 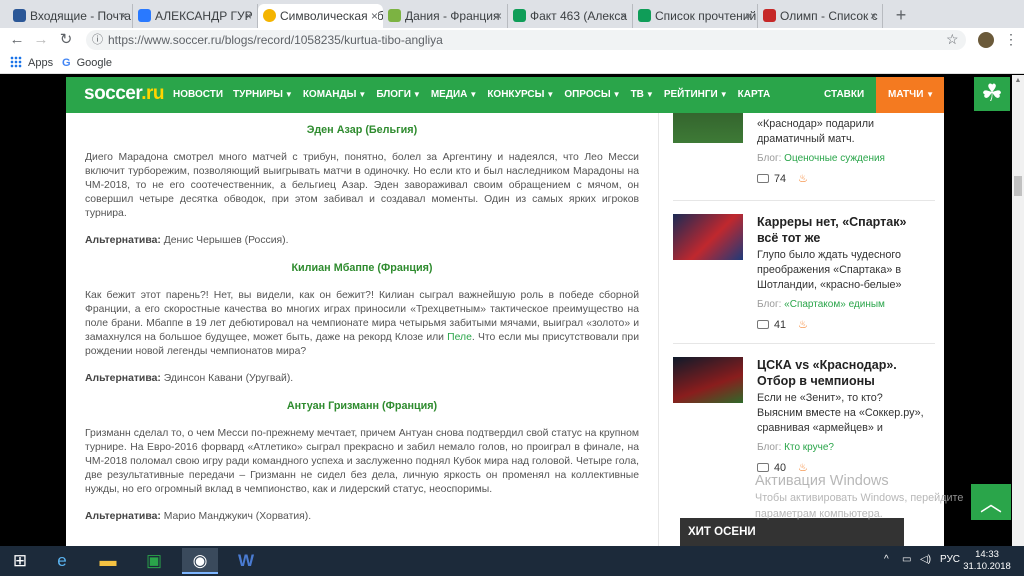 I want to click on nav-matchi: МАТЧИ ▼, so click(x=910, y=95).